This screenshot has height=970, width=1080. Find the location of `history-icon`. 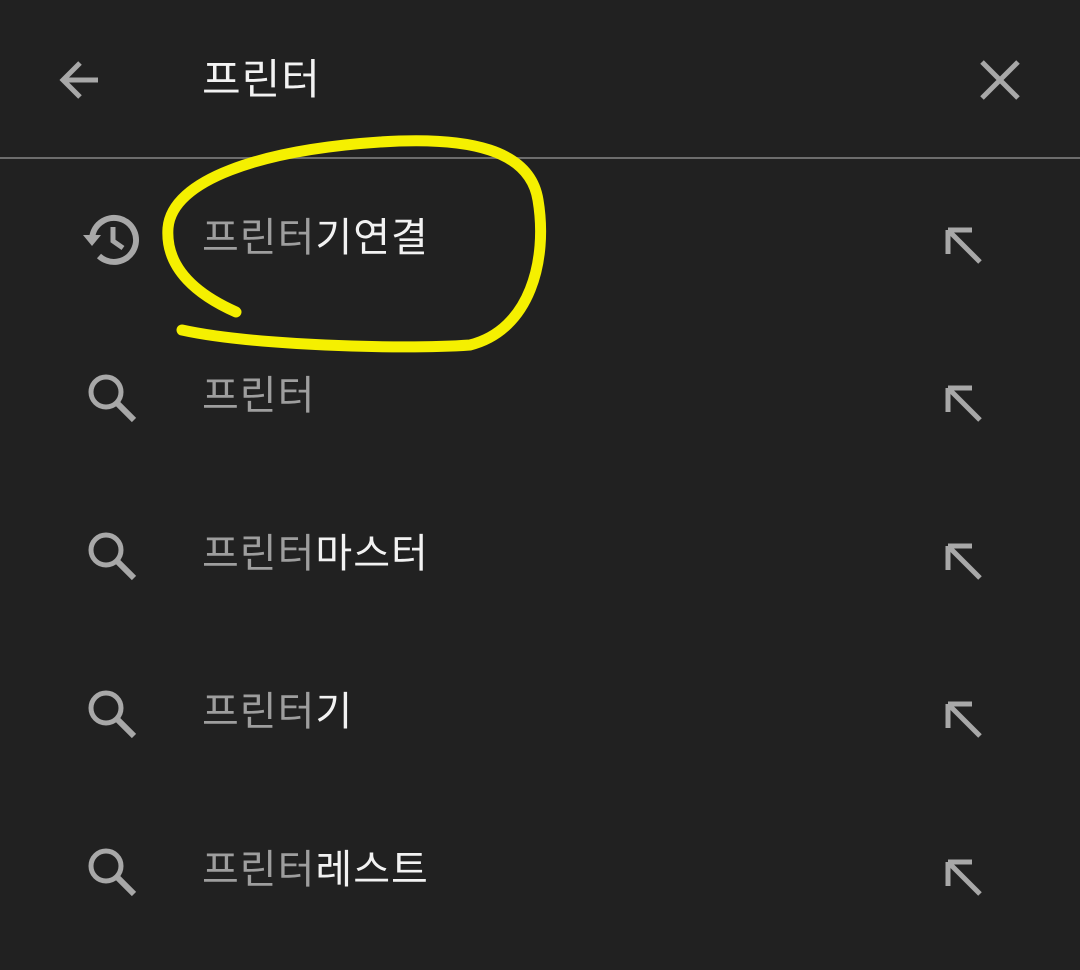

history-icon is located at coordinates (112, 240).